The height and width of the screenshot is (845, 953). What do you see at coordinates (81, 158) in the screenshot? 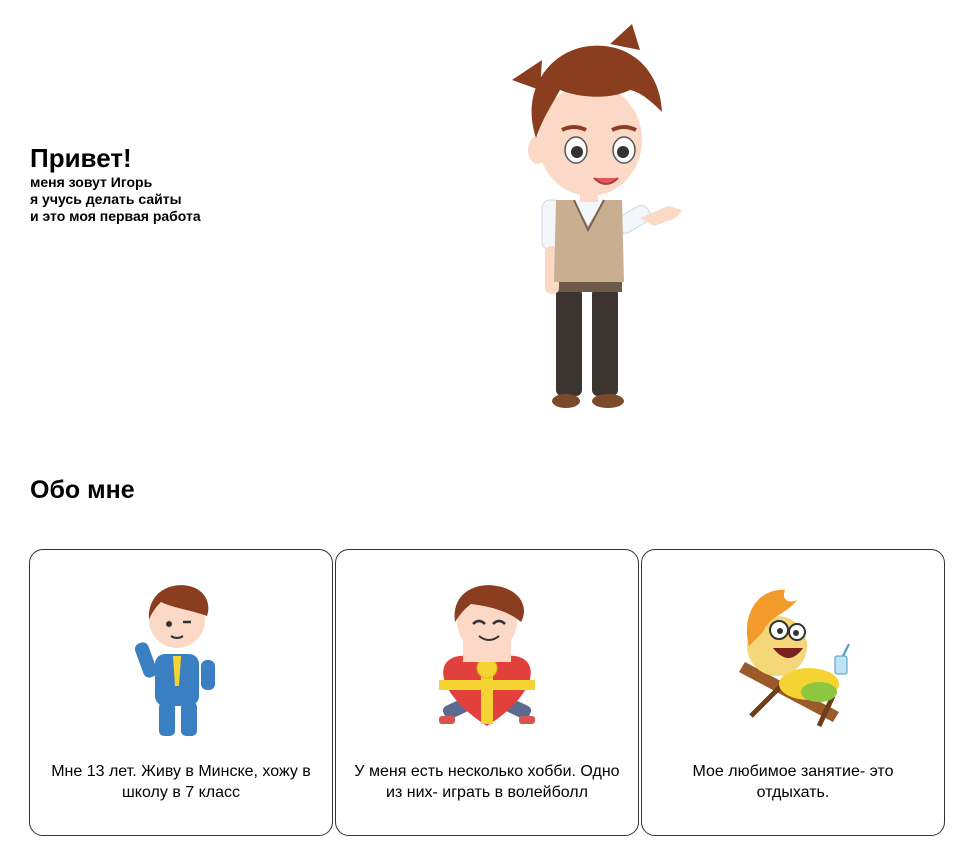
I see `greeting-title: Привет!` at bounding box center [81, 158].